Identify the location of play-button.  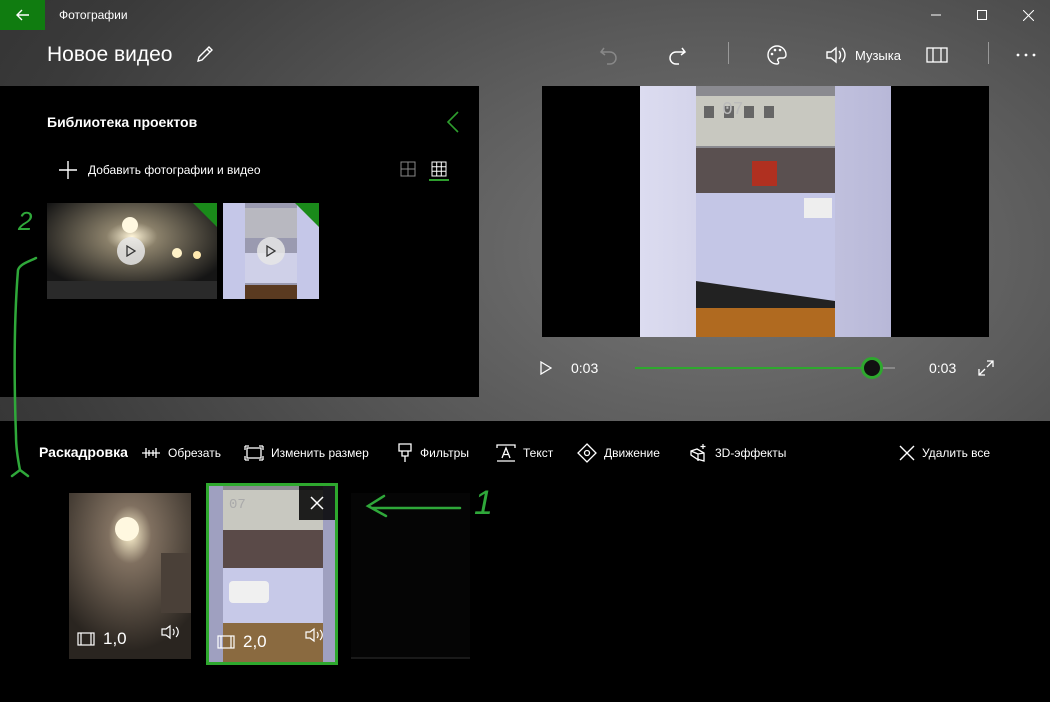
(546, 370).